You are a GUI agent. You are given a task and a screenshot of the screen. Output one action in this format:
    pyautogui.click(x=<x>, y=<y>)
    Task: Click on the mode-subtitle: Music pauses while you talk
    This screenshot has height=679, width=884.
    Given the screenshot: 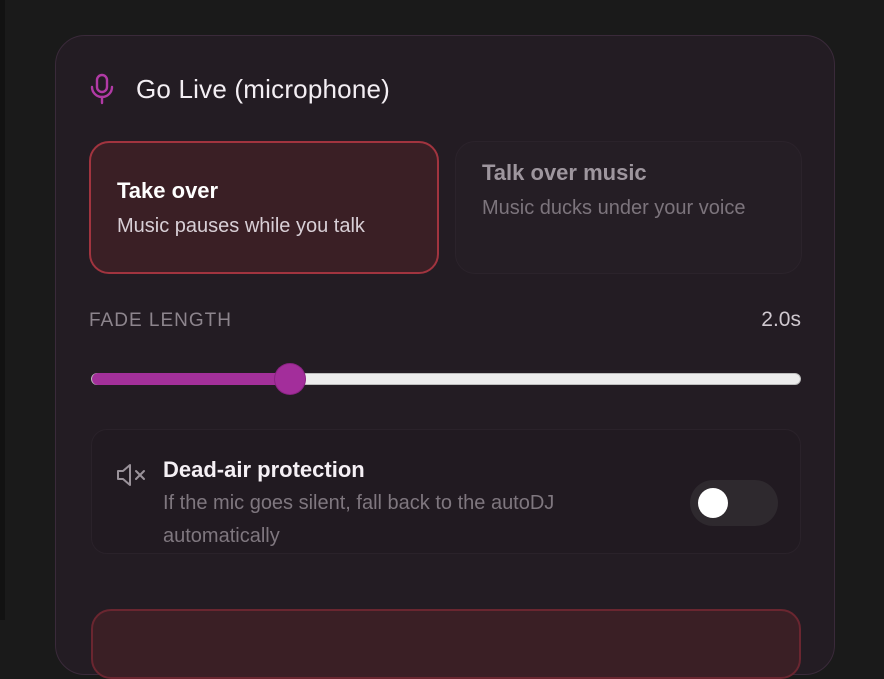 What is the action you would take?
    pyautogui.click(x=241, y=226)
    